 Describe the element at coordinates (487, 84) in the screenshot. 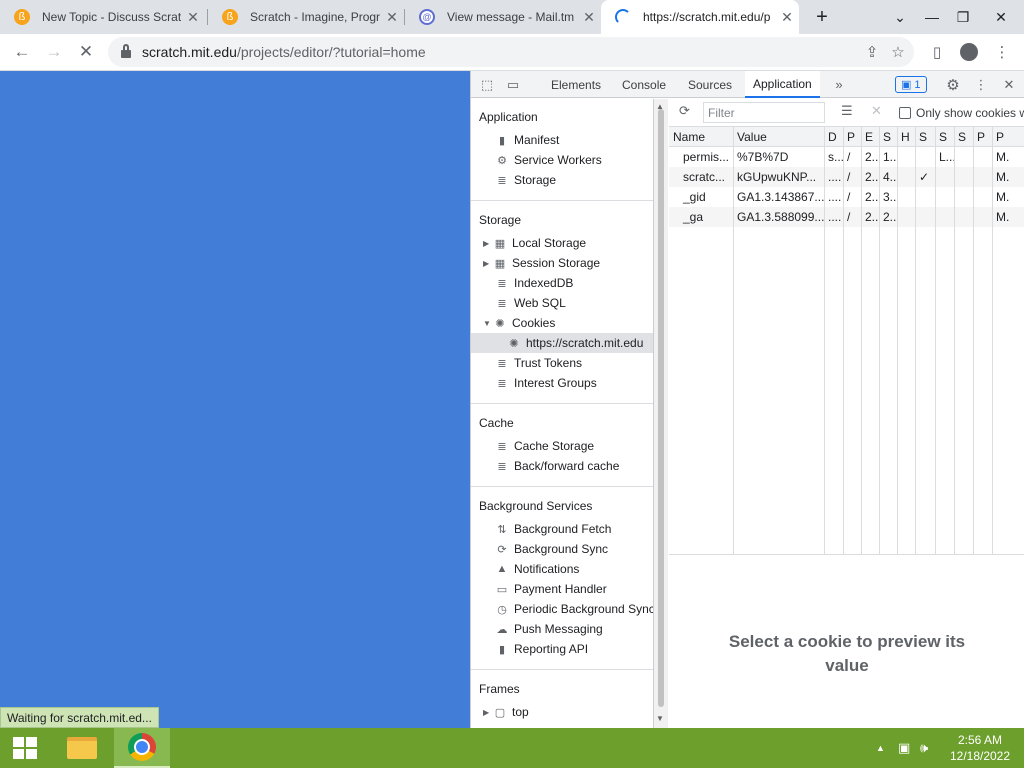

I see `inspect-element-icon: ⬚` at that location.